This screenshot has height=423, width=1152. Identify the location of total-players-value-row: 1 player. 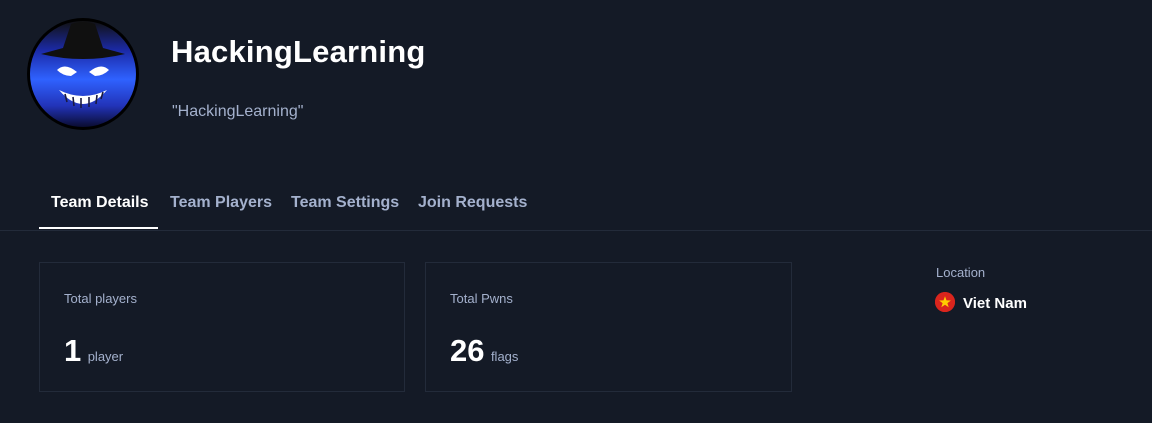
(93, 351).